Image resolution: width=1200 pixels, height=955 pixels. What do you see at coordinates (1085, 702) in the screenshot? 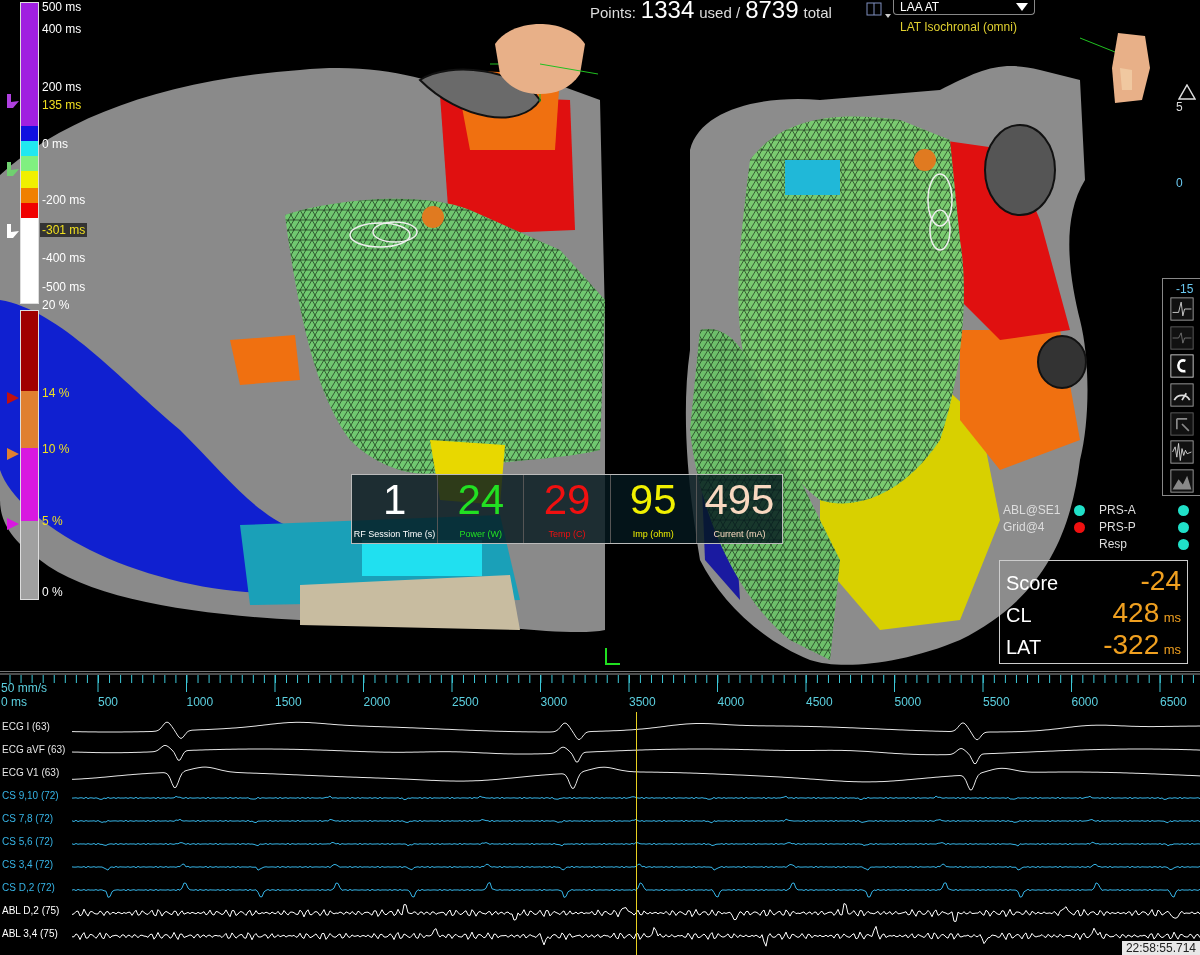
I see `ruler-label: 6000` at bounding box center [1085, 702].